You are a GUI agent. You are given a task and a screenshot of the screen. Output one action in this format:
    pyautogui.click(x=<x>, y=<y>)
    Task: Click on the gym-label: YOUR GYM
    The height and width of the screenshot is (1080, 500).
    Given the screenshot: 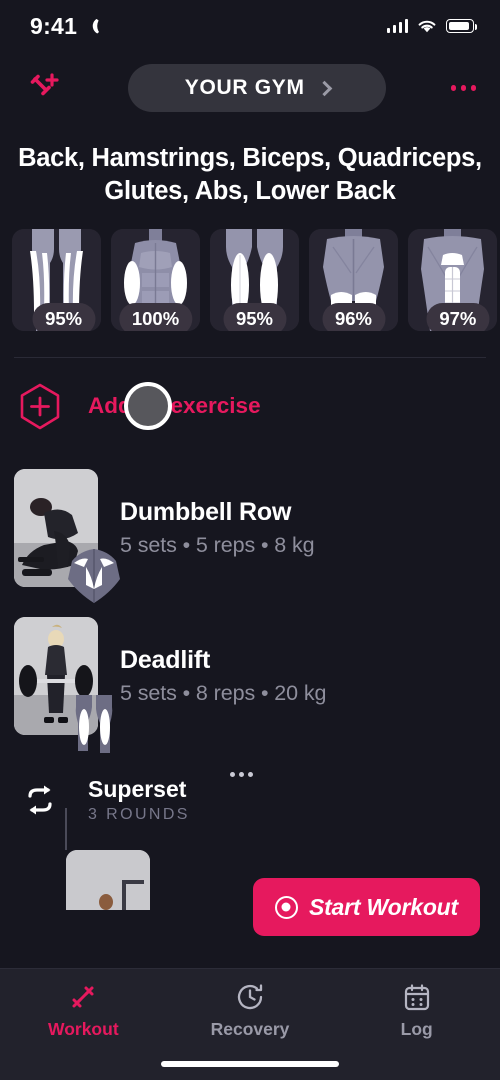 What is the action you would take?
    pyautogui.click(x=244, y=87)
    